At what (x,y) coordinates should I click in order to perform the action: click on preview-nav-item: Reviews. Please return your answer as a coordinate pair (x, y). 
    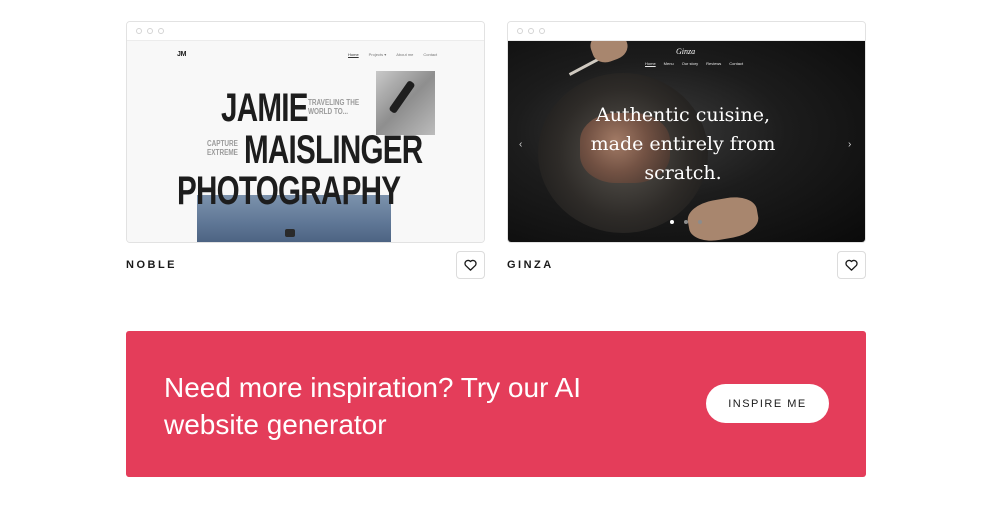
    Looking at the image, I should click on (714, 63).